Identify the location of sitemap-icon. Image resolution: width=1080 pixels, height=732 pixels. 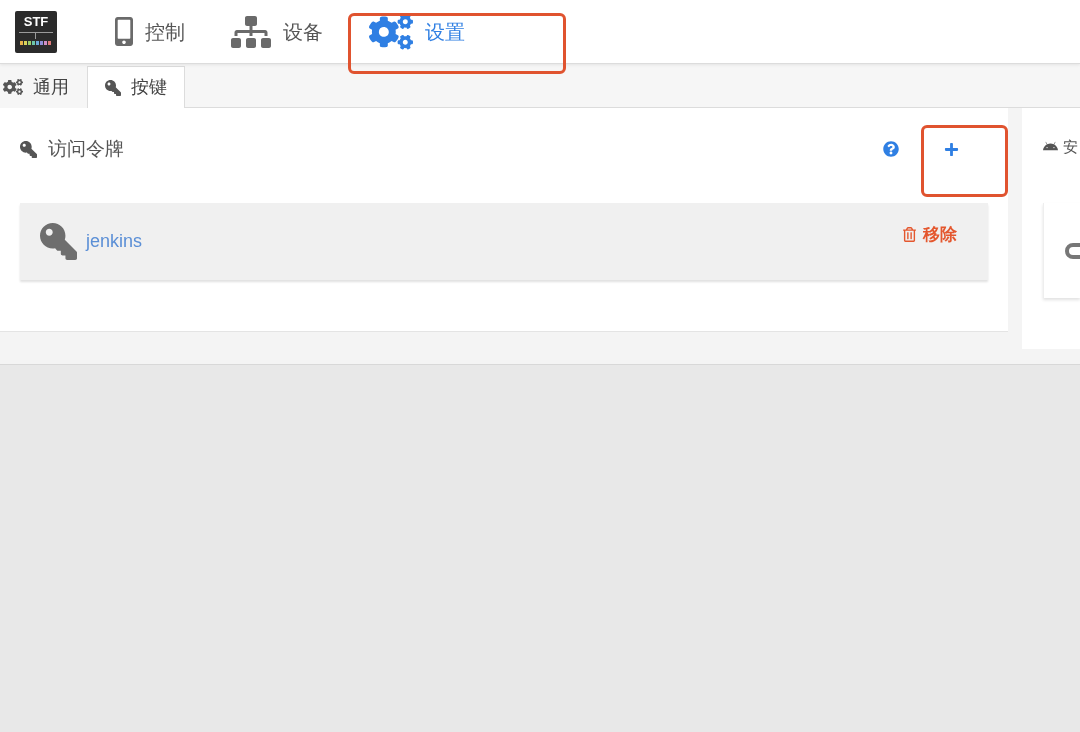
(251, 31).